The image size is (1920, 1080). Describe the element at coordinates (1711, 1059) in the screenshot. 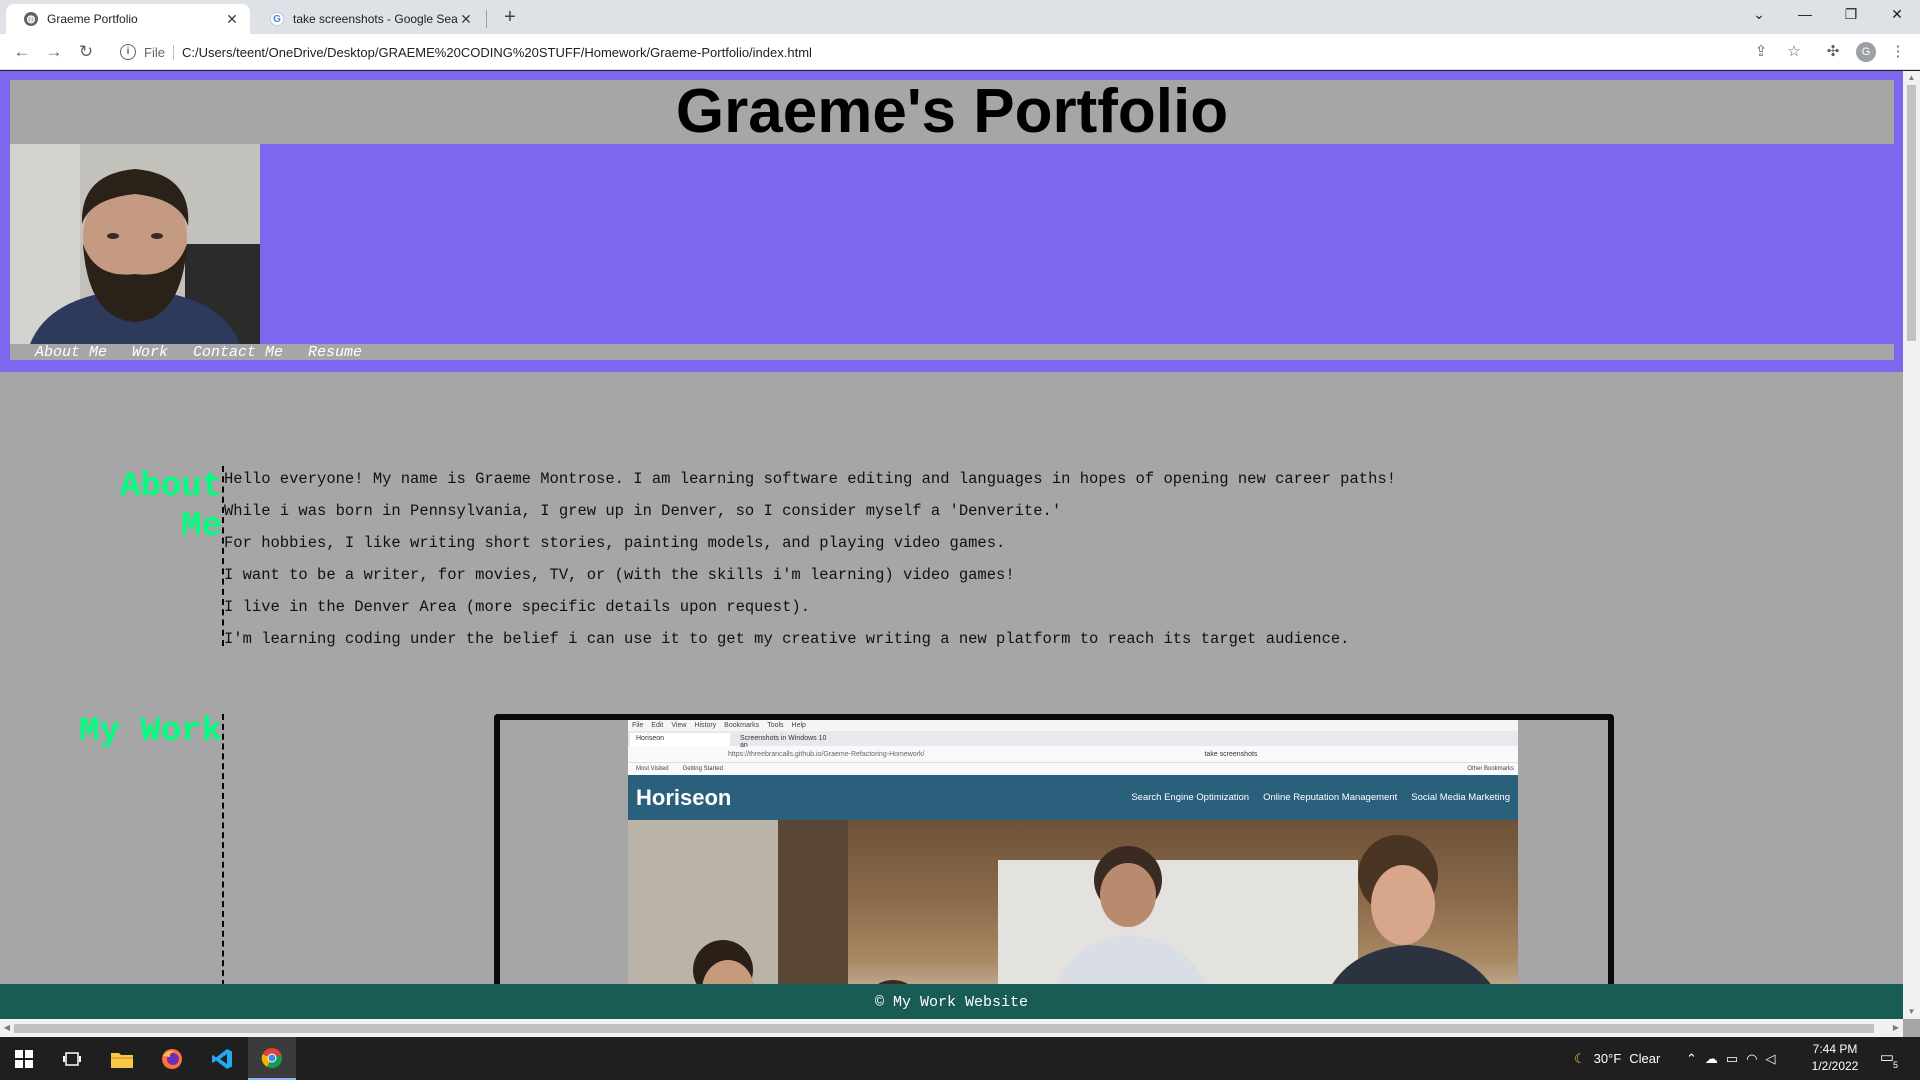

I see `onedrive-cloud-icon: ☁` at that location.